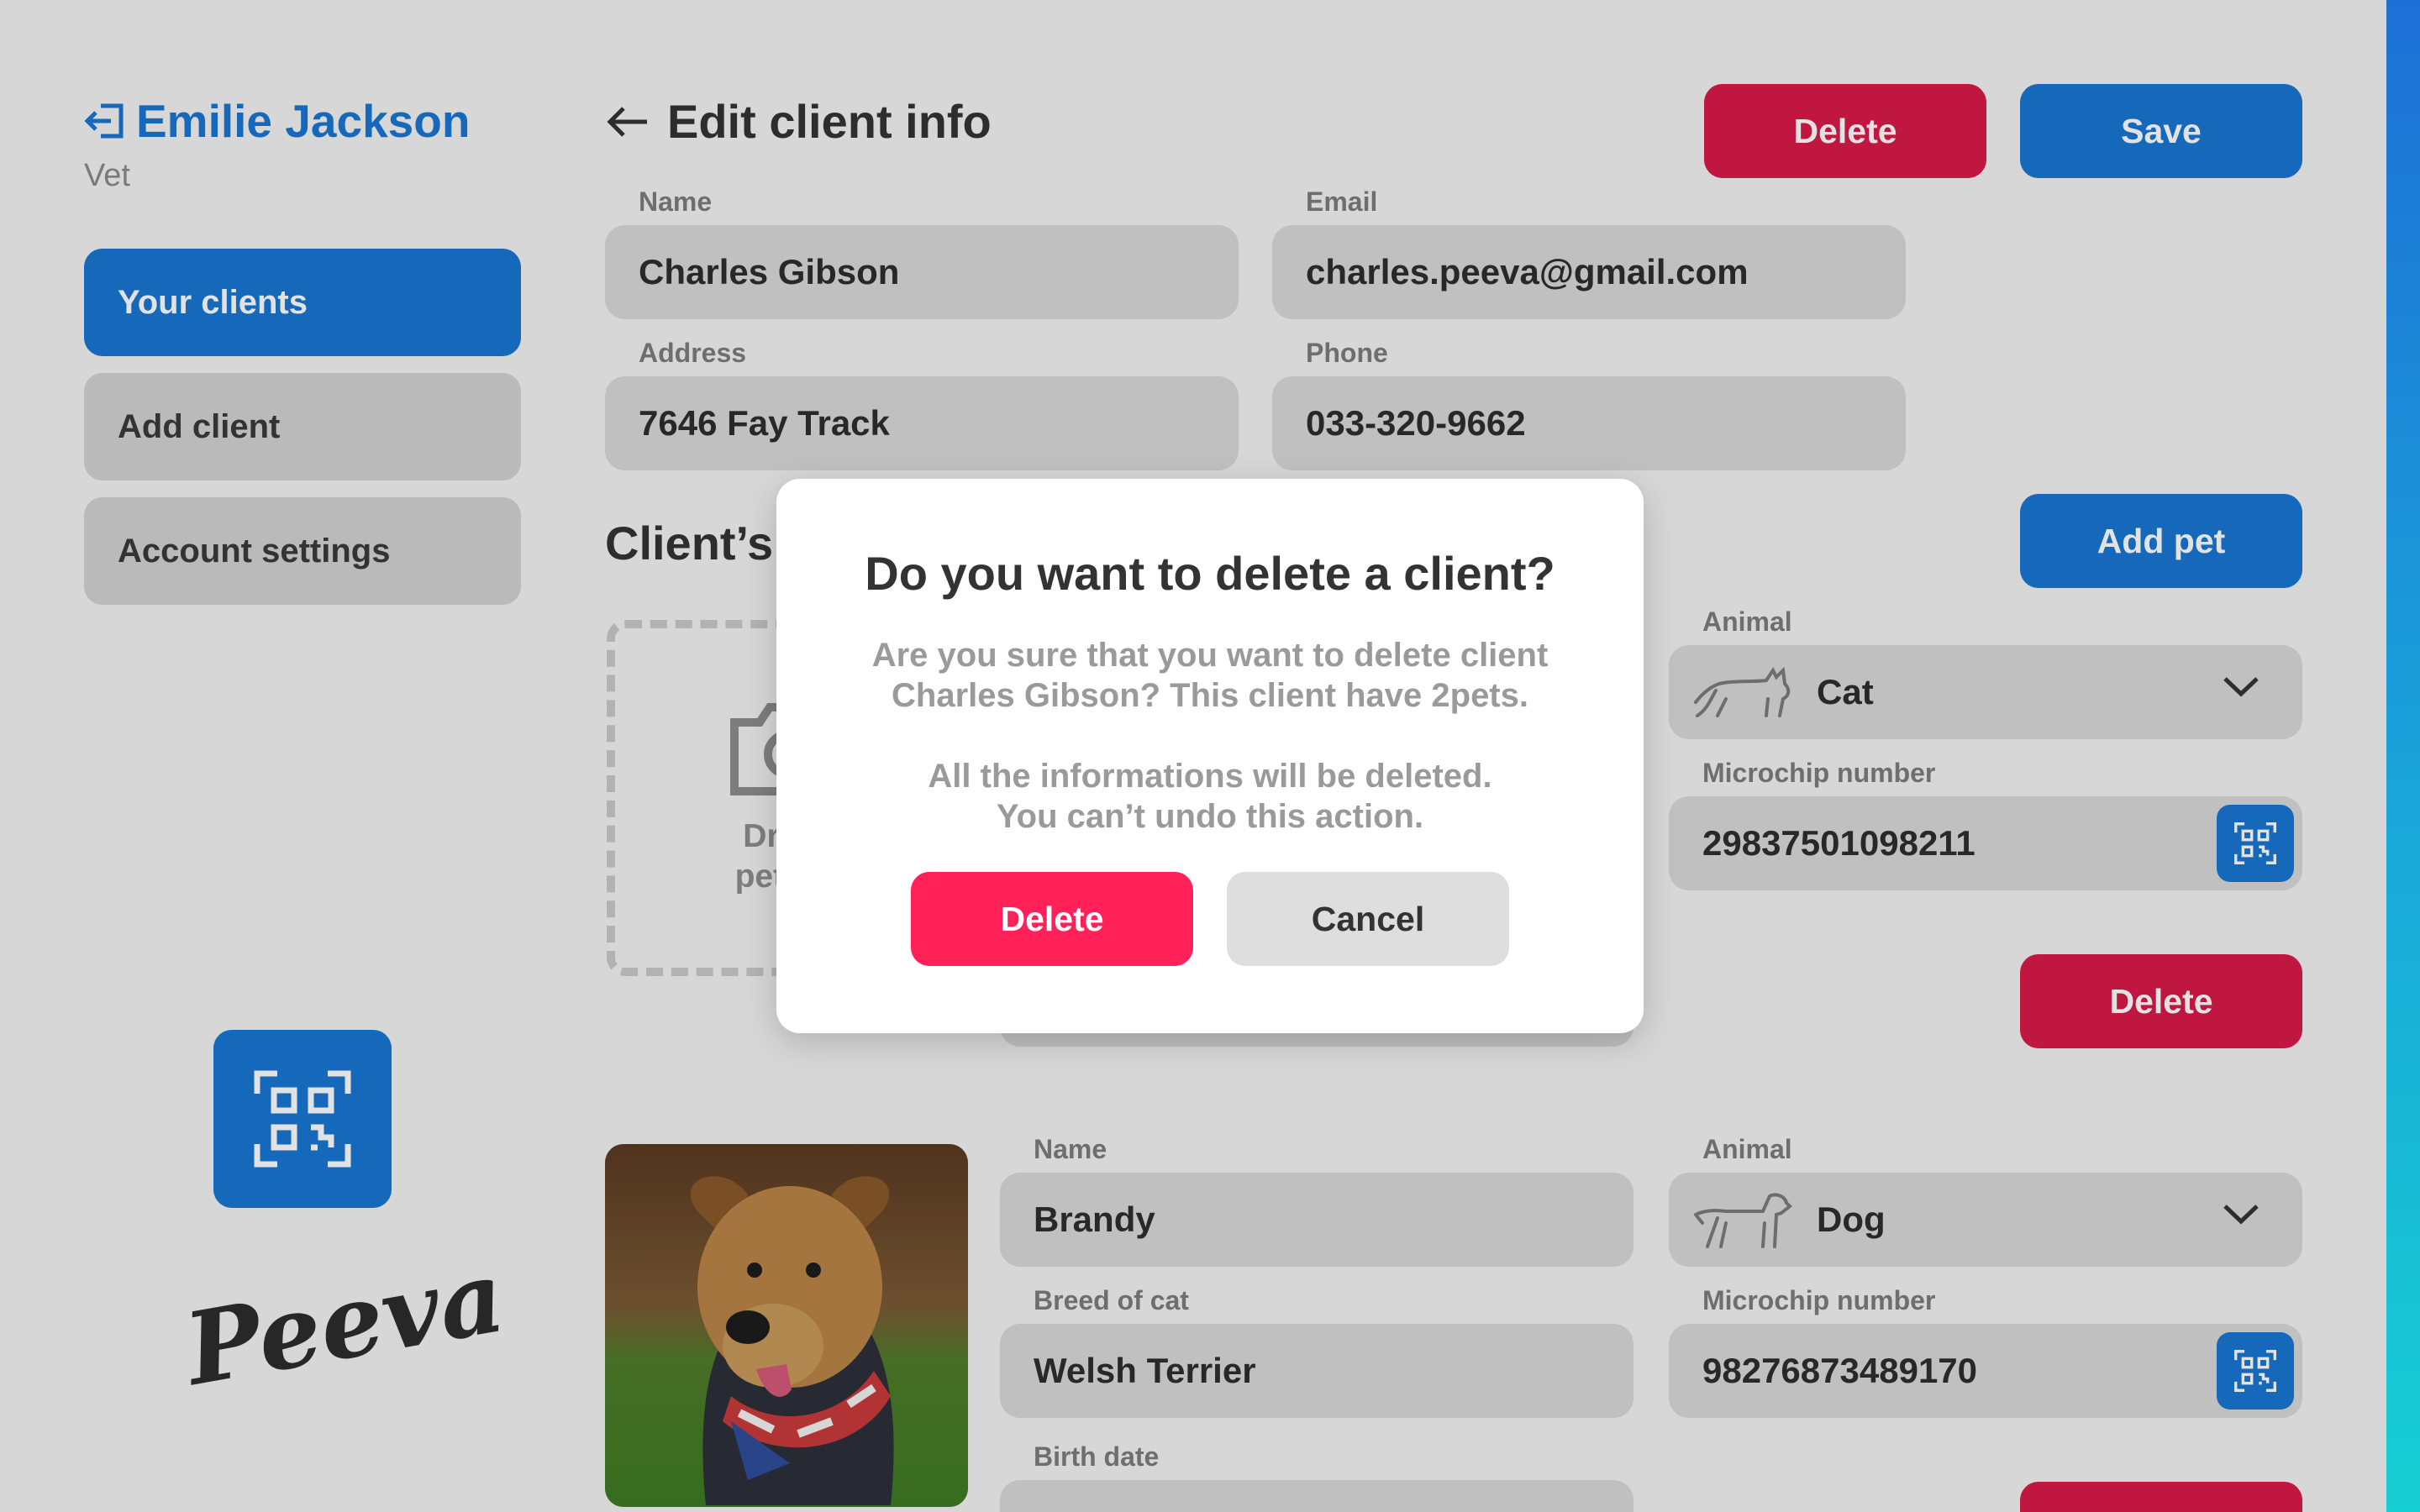 The width and height of the screenshot is (2420, 1512). Describe the element at coordinates (1210, 776) in the screenshot. I see `dialog-warning-line1: All the informations will be deleted.` at that location.